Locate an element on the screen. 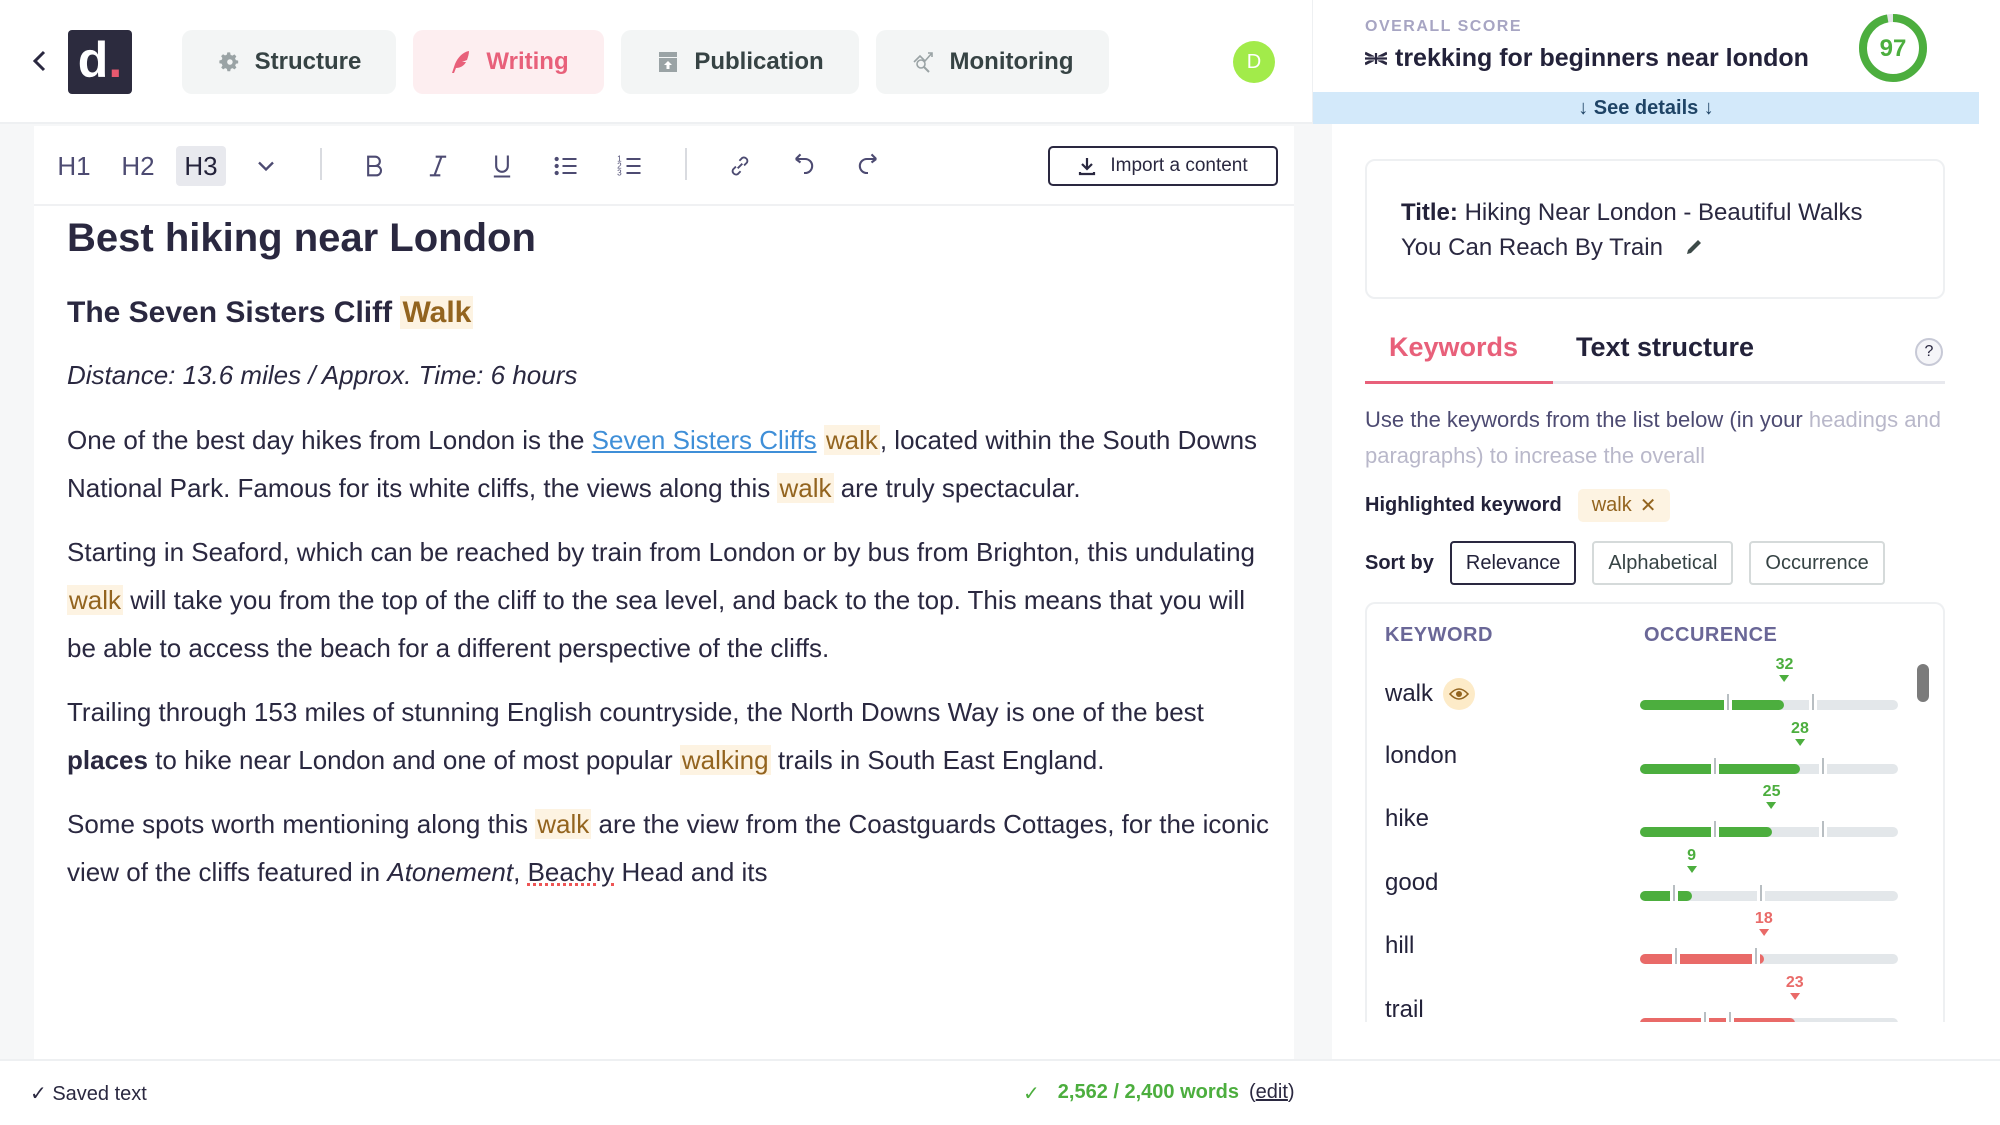  text is located at coordinates (820, 440).